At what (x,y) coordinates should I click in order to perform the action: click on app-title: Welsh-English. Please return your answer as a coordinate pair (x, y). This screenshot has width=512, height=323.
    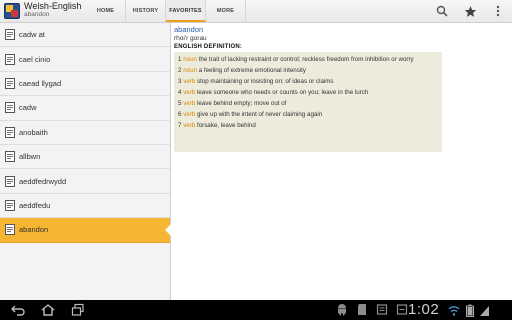
    Looking at the image, I should click on (53, 6).